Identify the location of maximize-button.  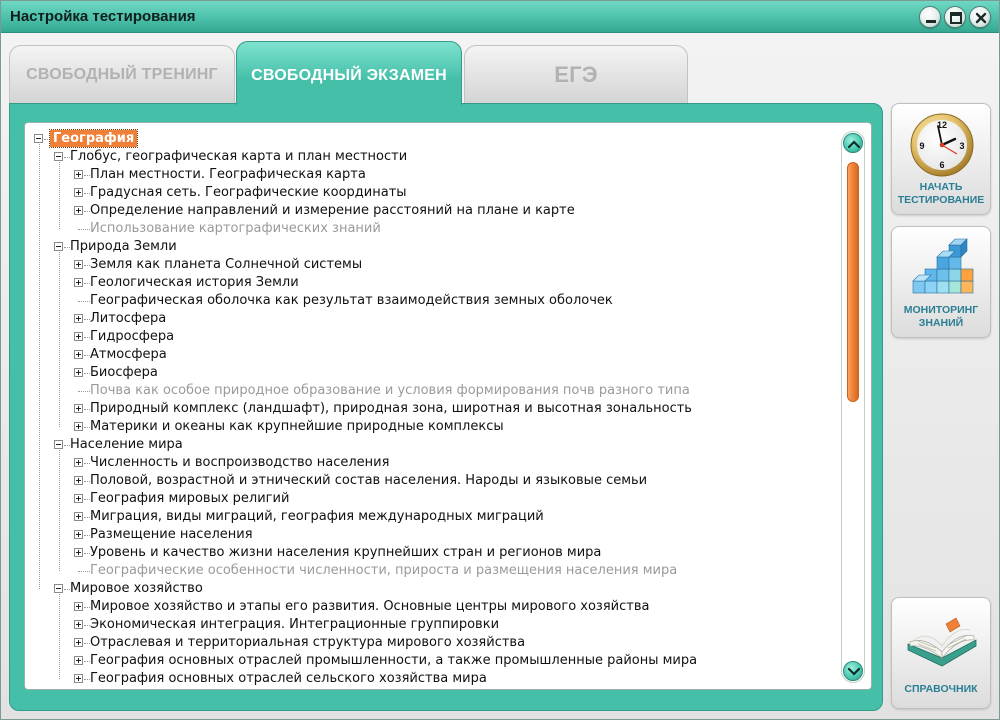
(955, 17).